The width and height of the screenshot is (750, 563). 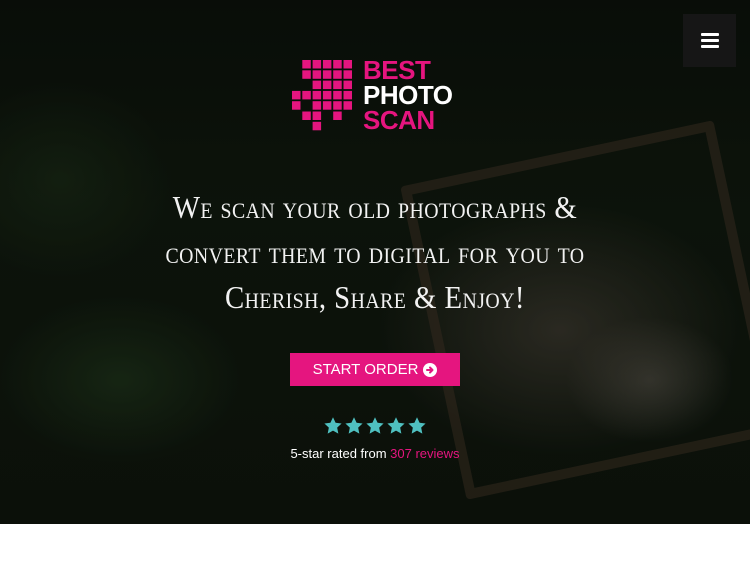 What do you see at coordinates (399, 120) in the screenshot?
I see `logo-word-scan: SCAN` at bounding box center [399, 120].